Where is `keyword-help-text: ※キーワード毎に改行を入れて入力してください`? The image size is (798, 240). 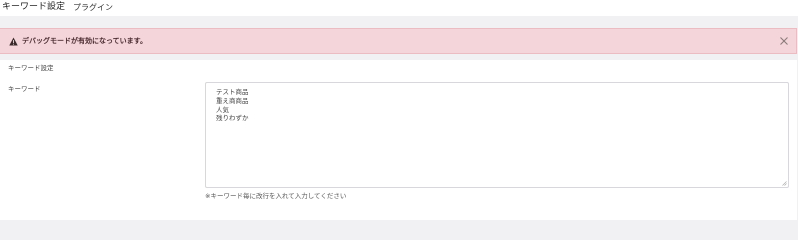
keyword-help-text: ※キーワード毎に改行を入れて入力してください is located at coordinates (276, 196).